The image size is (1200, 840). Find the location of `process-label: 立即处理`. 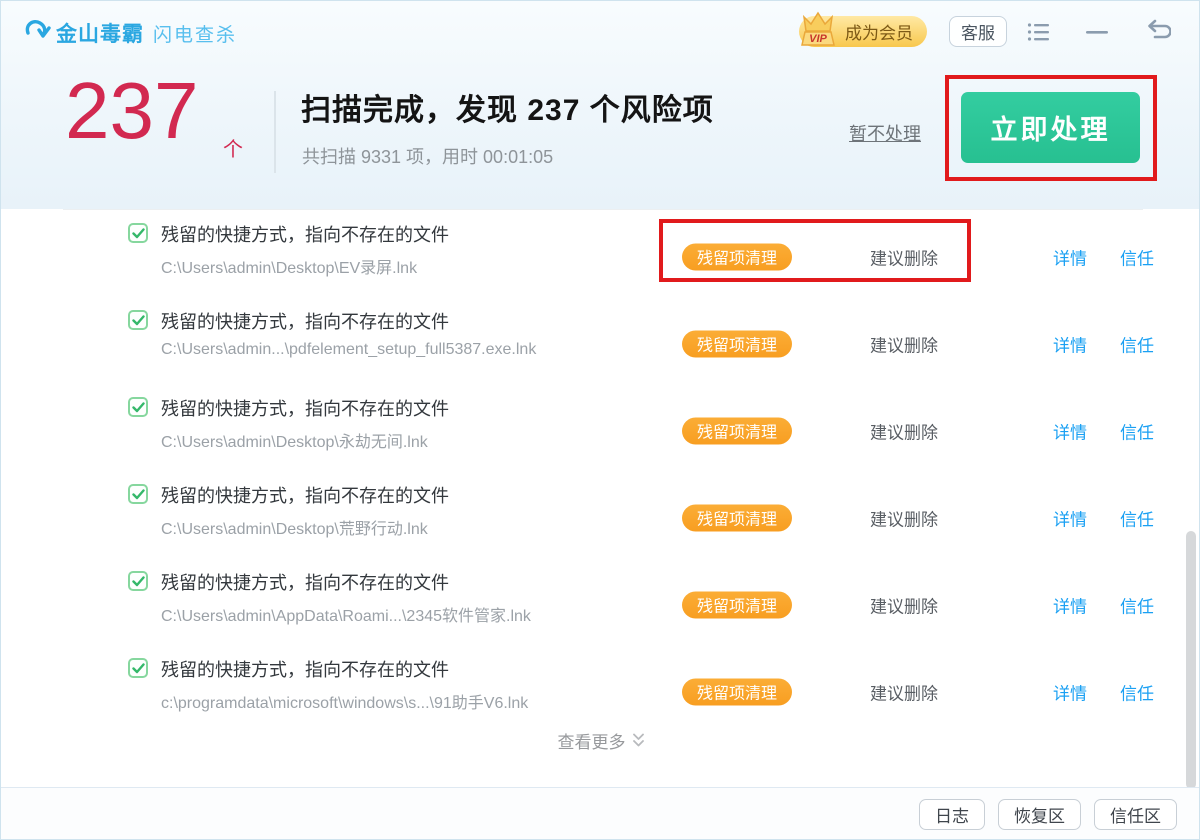

process-label: 立即处理 is located at coordinates (1050, 130).